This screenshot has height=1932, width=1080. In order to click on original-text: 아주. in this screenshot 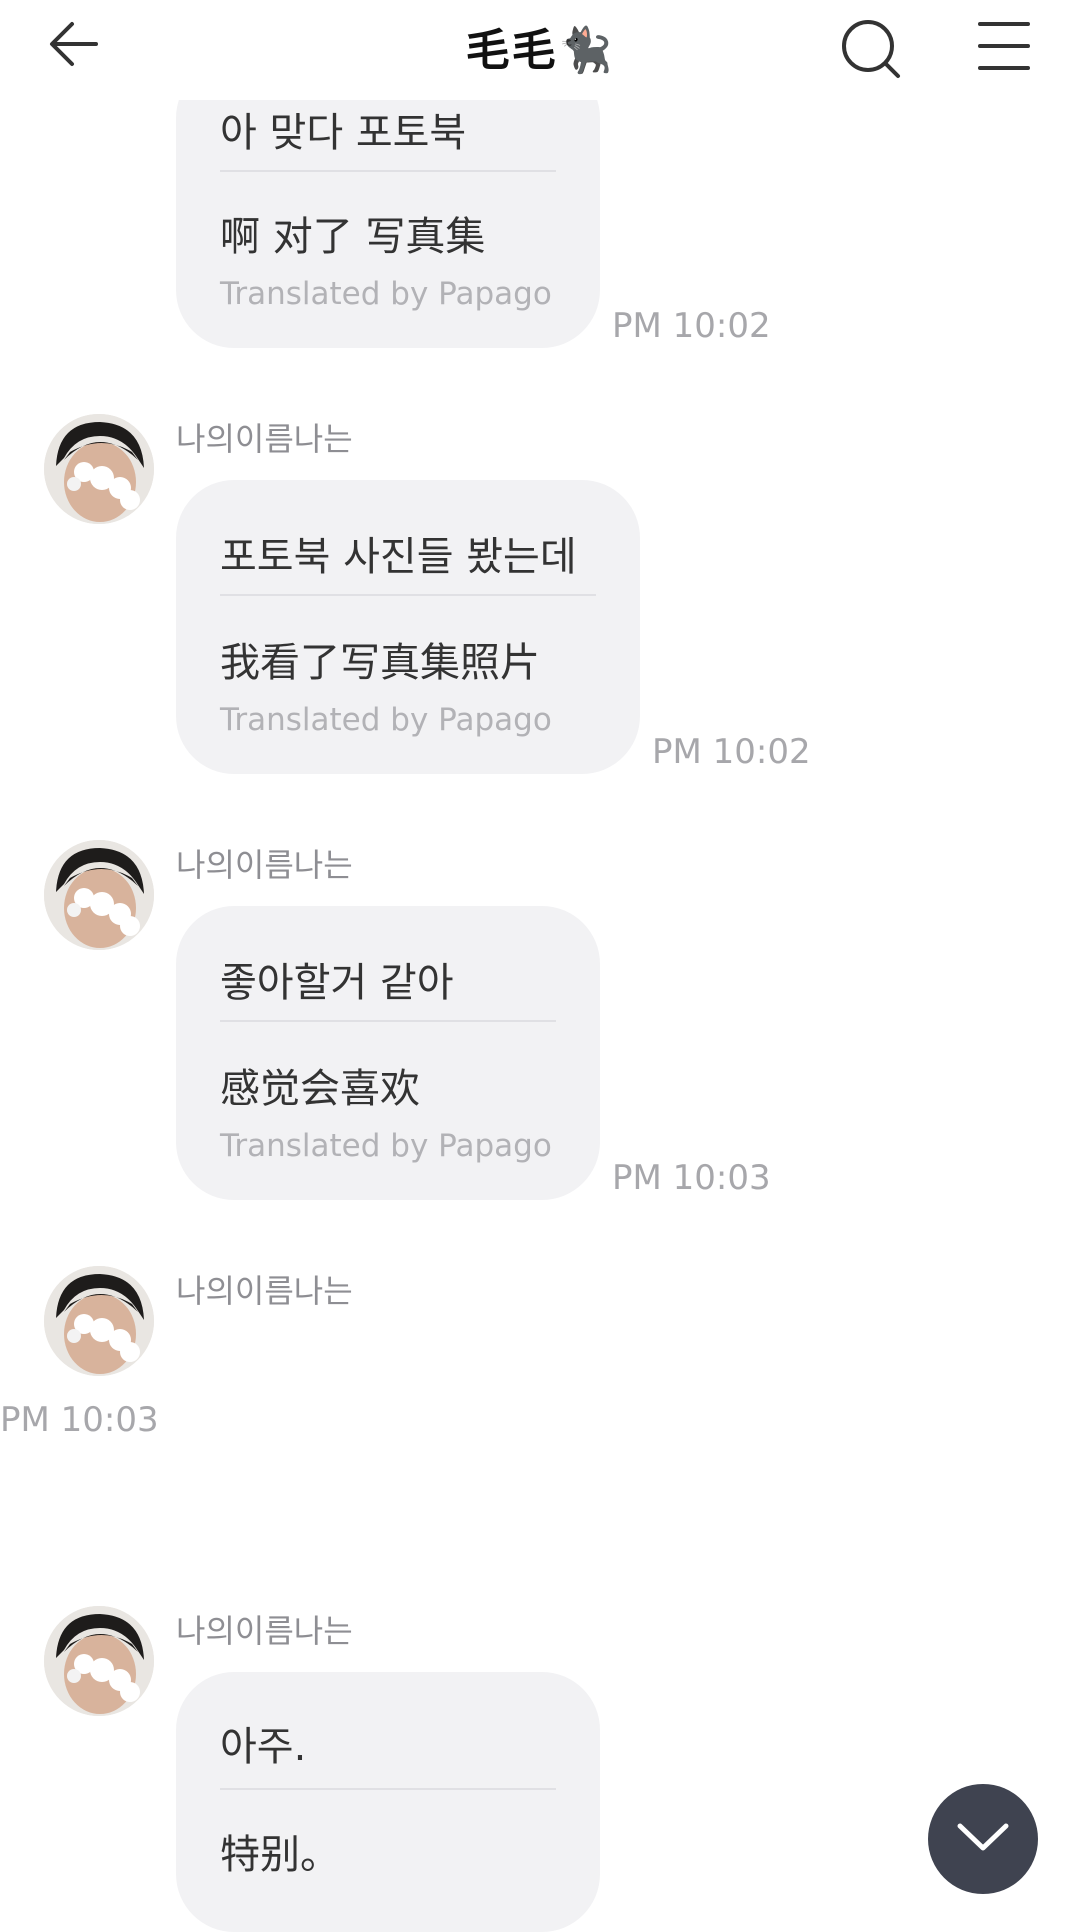, I will do `click(263, 1747)`.